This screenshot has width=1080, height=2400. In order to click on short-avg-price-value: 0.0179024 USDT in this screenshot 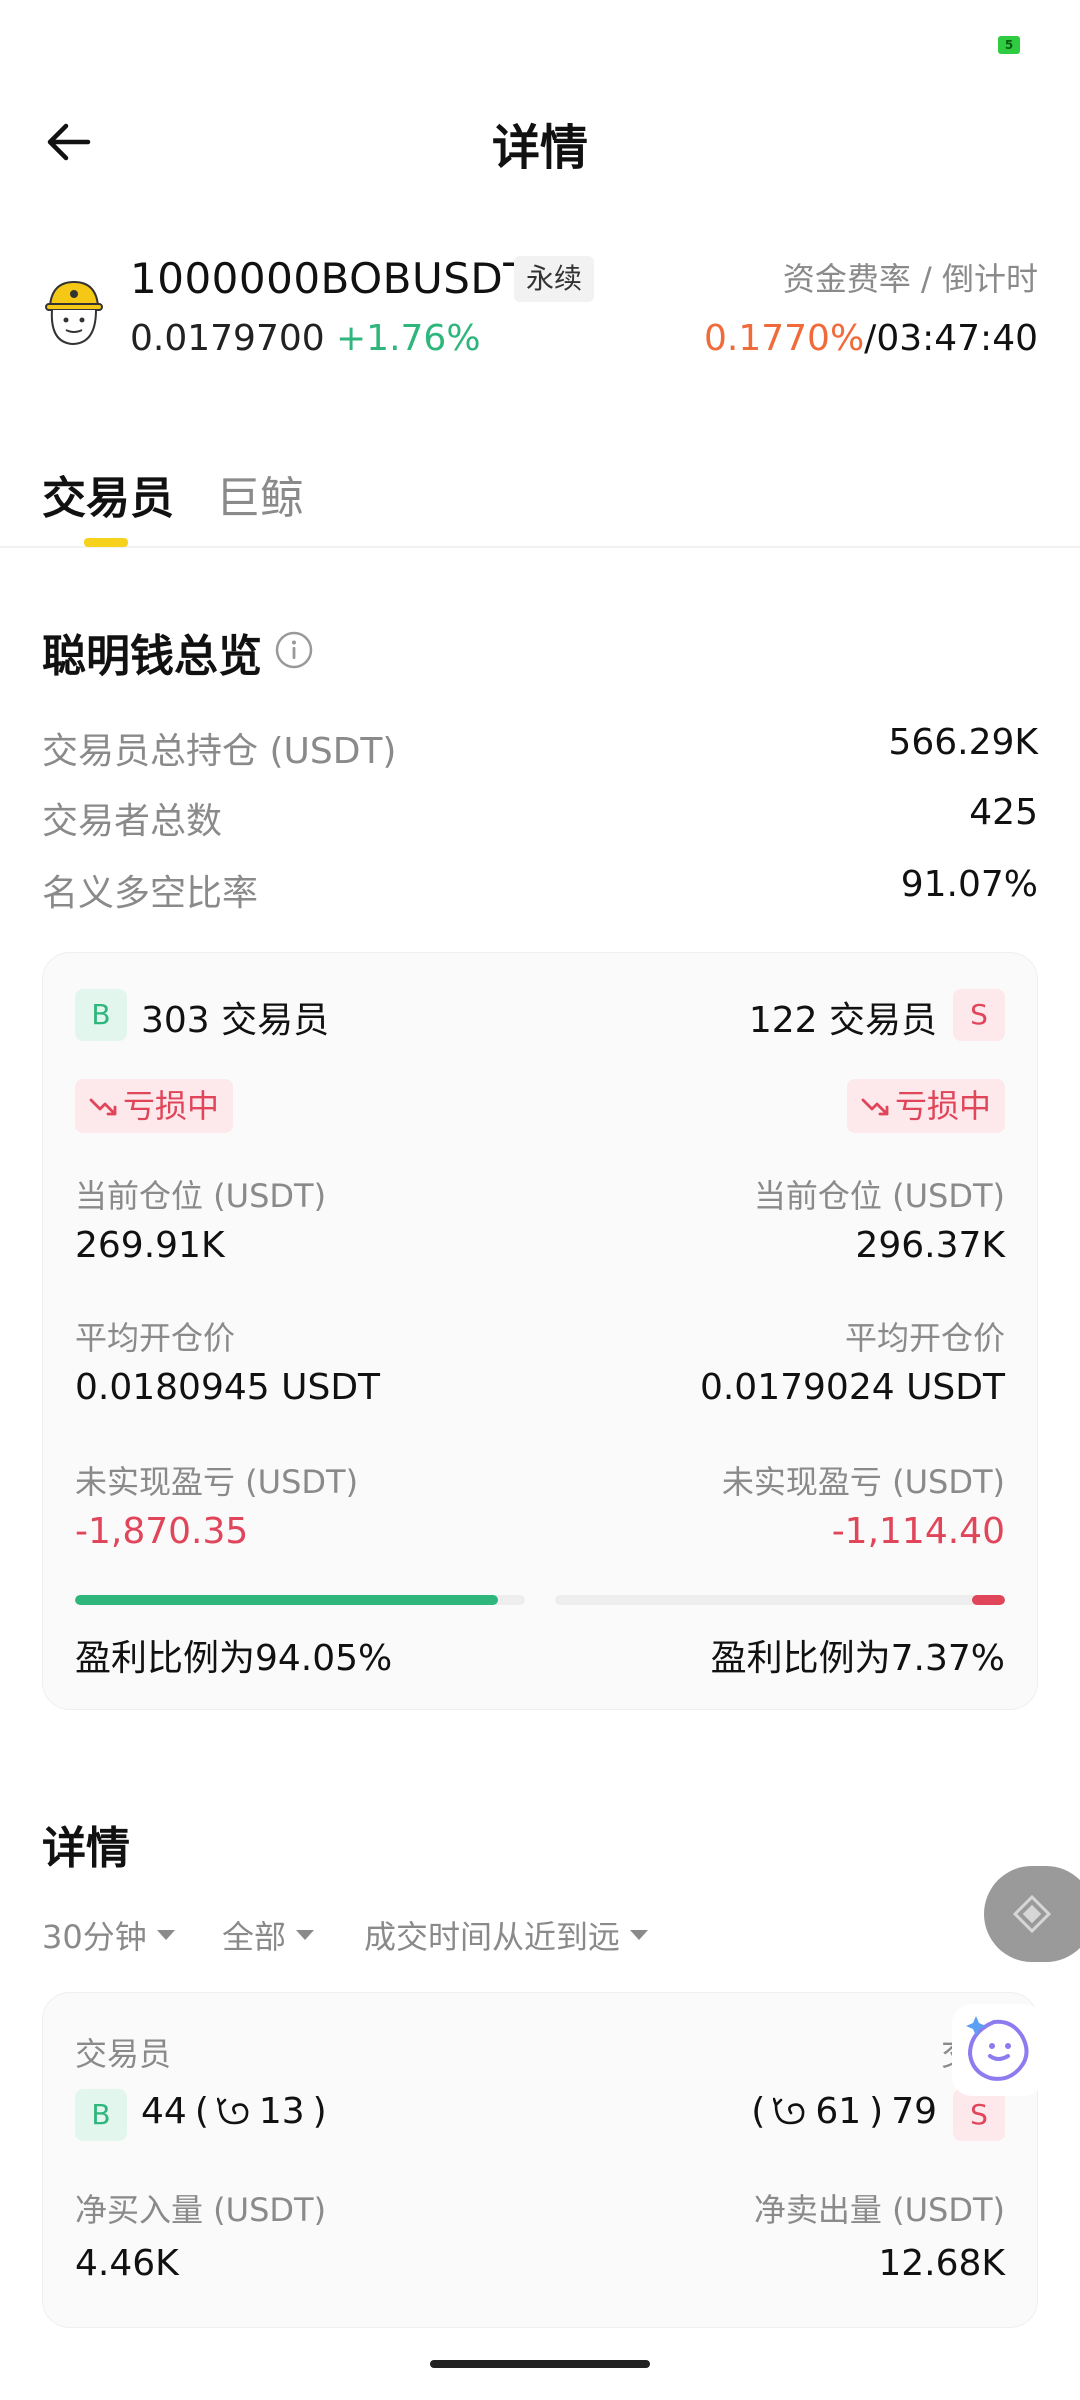, I will do `click(852, 1387)`.